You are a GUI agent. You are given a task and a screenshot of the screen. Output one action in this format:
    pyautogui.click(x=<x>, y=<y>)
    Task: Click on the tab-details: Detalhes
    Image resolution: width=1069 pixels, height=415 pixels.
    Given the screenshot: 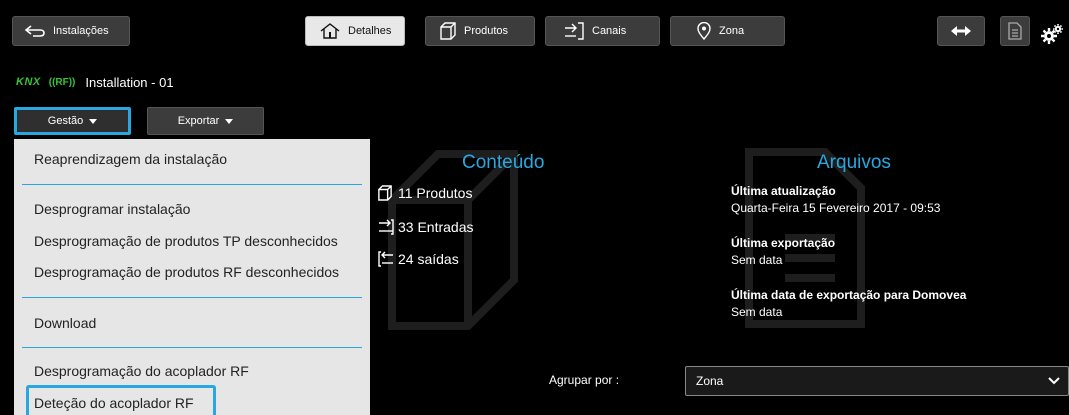 What is the action you would take?
    pyautogui.click(x=355, y=31)
    